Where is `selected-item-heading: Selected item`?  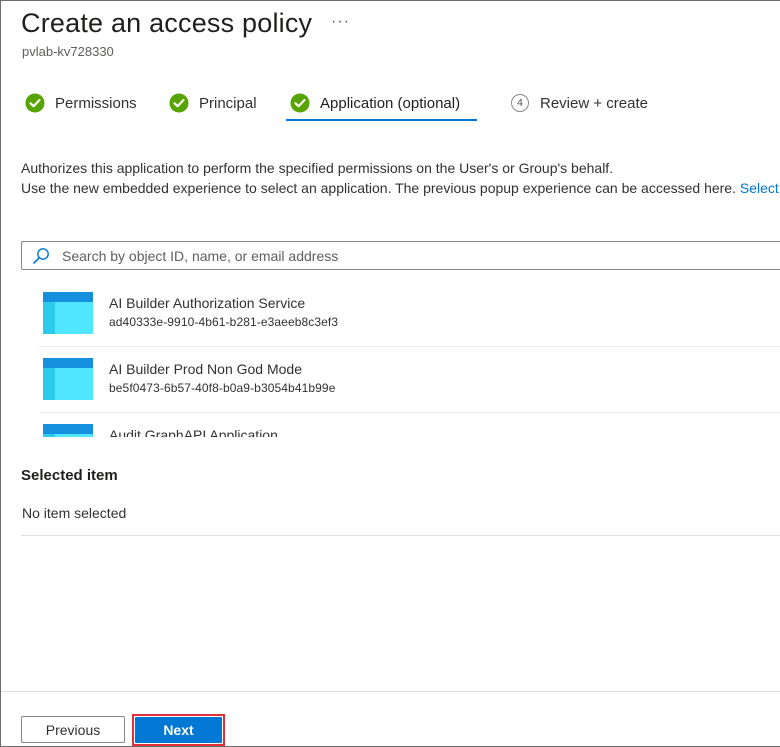 selected-item-heading: Selected item is located at coordinates (69, 475).